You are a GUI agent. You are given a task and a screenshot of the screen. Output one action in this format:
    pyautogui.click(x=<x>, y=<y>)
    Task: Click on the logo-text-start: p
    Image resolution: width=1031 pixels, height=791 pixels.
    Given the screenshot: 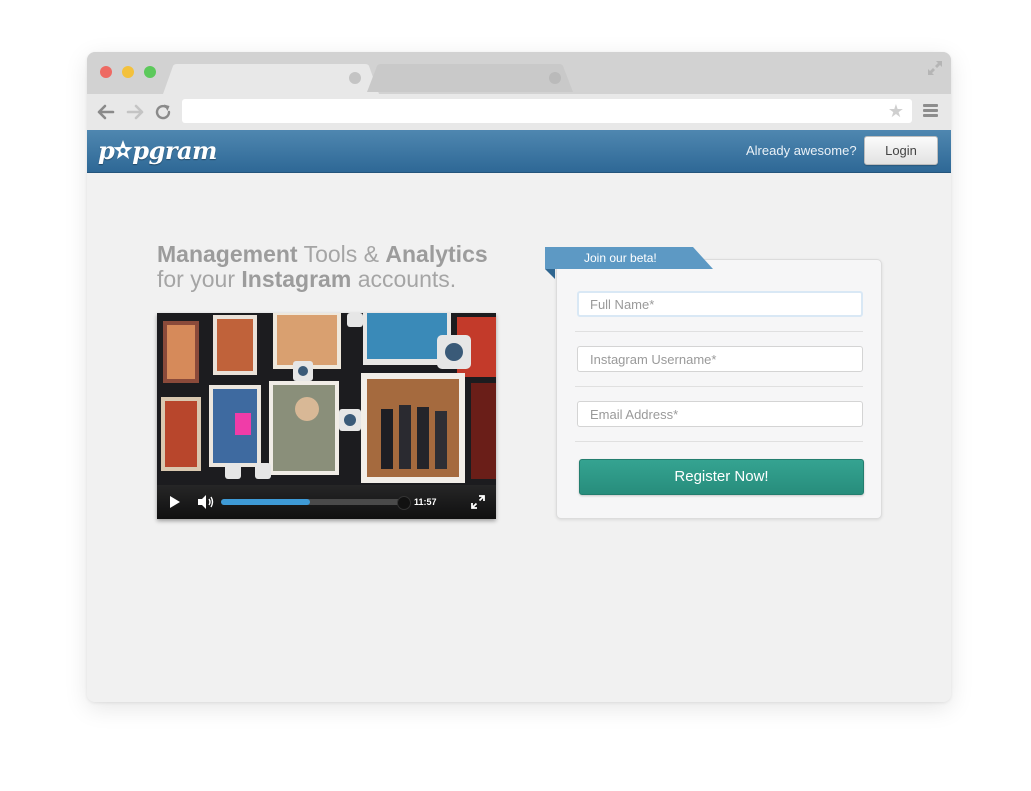 What is the action you would take?
    pyautogui.click(x=106, y=150)
    